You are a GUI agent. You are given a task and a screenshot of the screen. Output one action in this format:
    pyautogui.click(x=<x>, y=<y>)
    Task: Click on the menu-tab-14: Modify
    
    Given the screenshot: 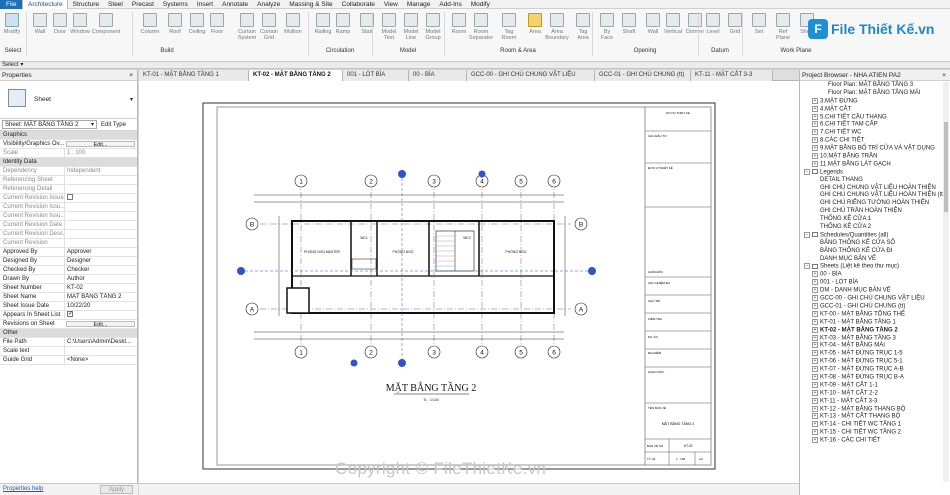 What is the action you would take?
    pyautogui.click(x=480, y=4)
    